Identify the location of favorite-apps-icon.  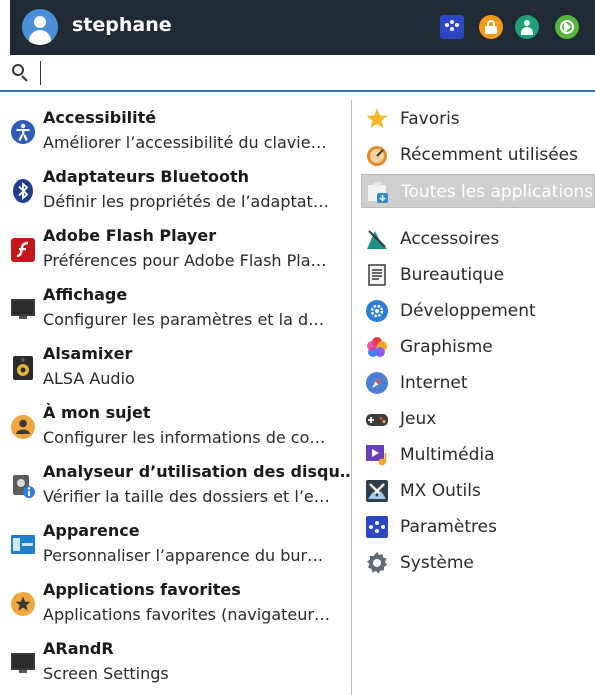
(23, 604).